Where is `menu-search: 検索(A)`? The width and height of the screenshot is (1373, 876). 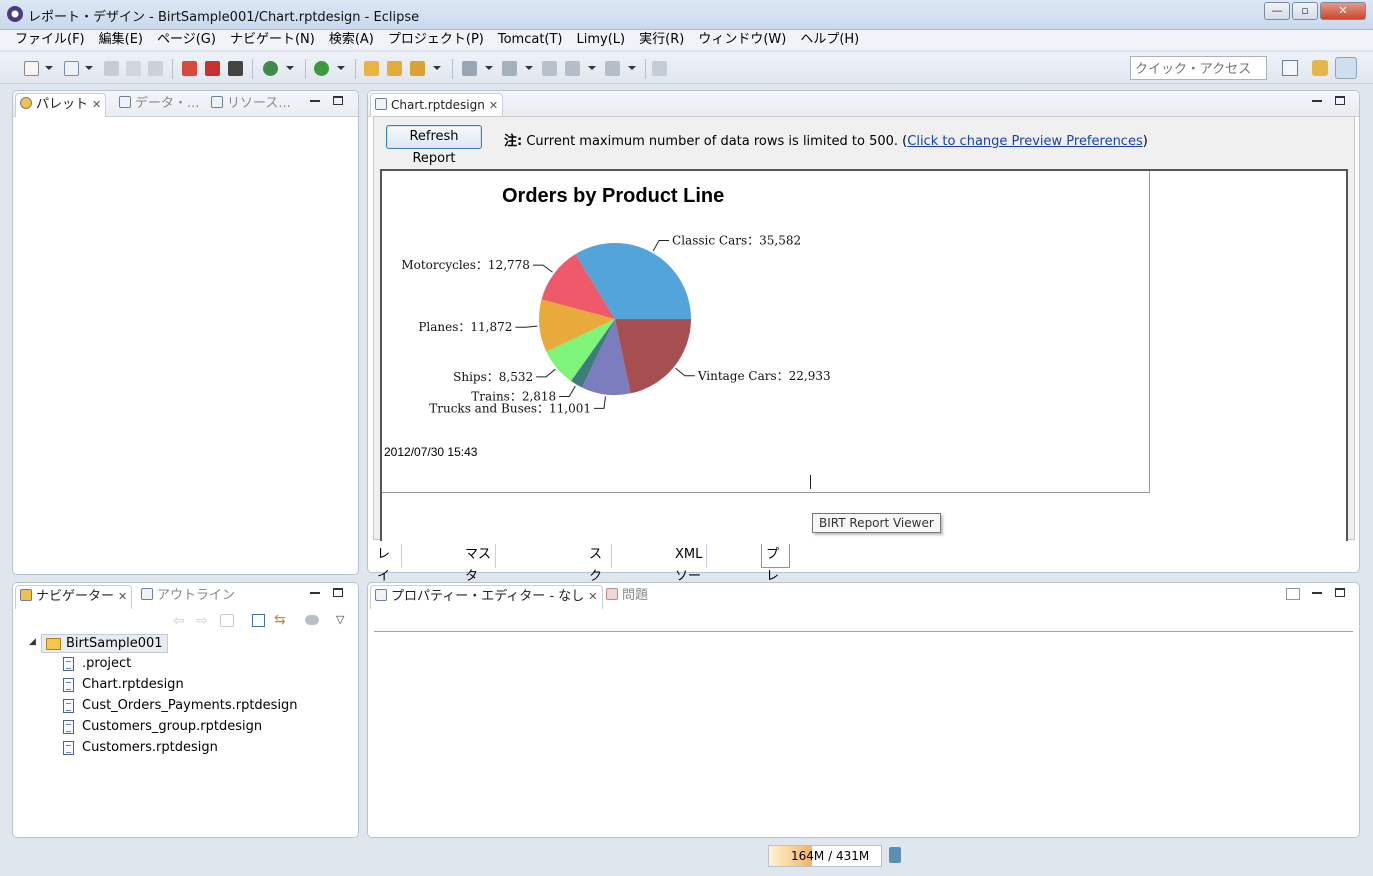
menu-search: 検索(A) is located at coordinates (351, 40).